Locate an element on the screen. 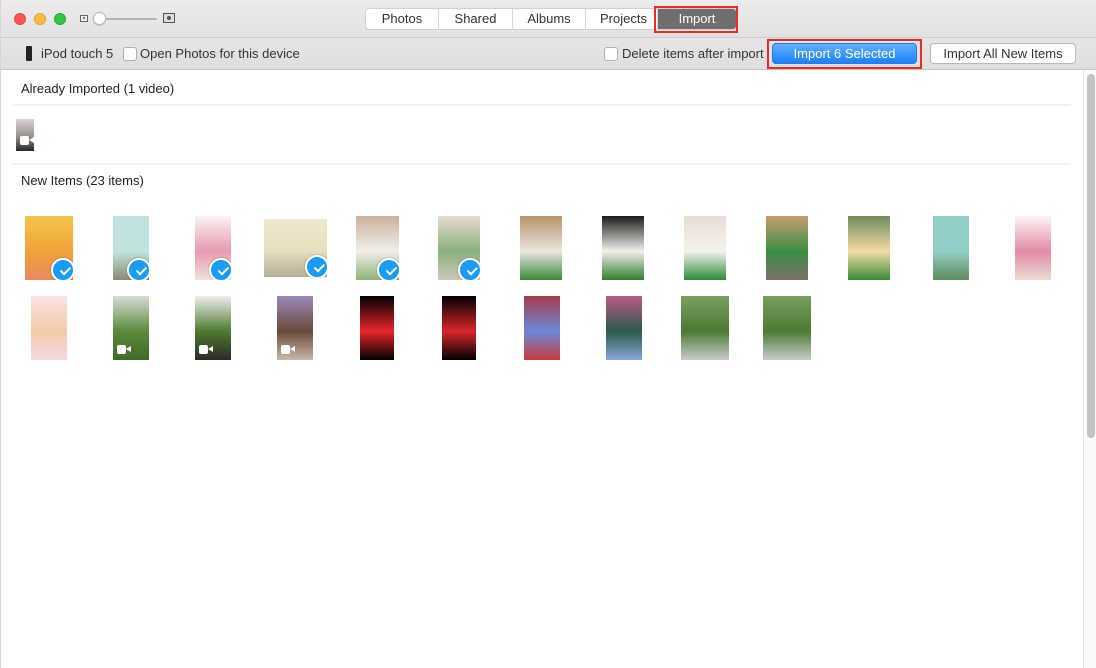 The height and width of the screenshot is (668, 1096). minimize-window-button is located at coordinates (40, 19).